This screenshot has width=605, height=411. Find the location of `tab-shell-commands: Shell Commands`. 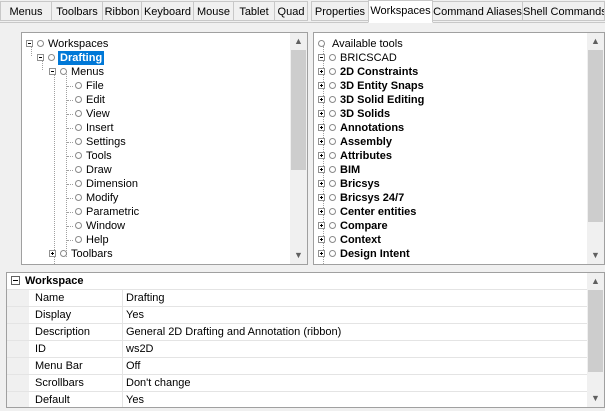

tab-shell-commands: Shell Commands is located at coordinates (563, 11).